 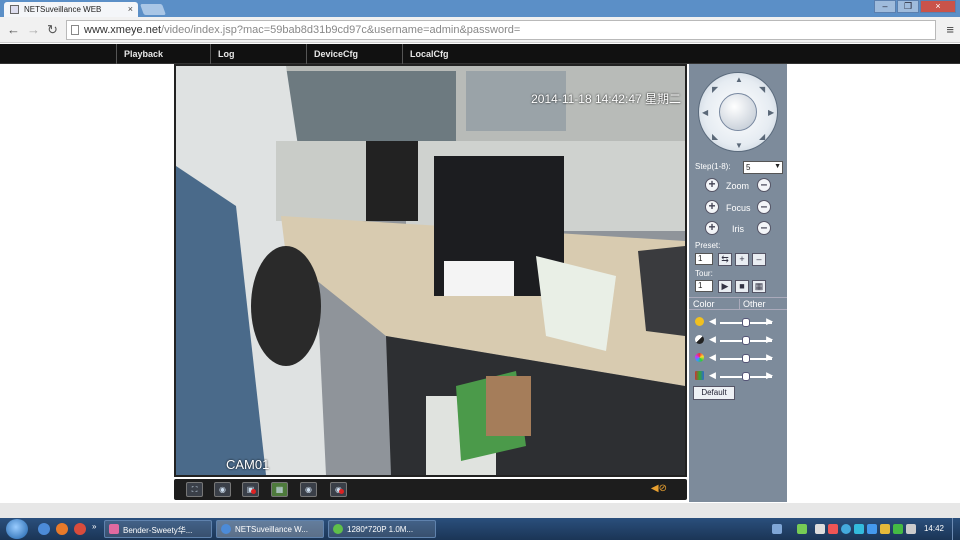 What do you see at coordinates (956, 529) in the screenshot?
I see `show-desktop-button` at bounding box center [956, 529].